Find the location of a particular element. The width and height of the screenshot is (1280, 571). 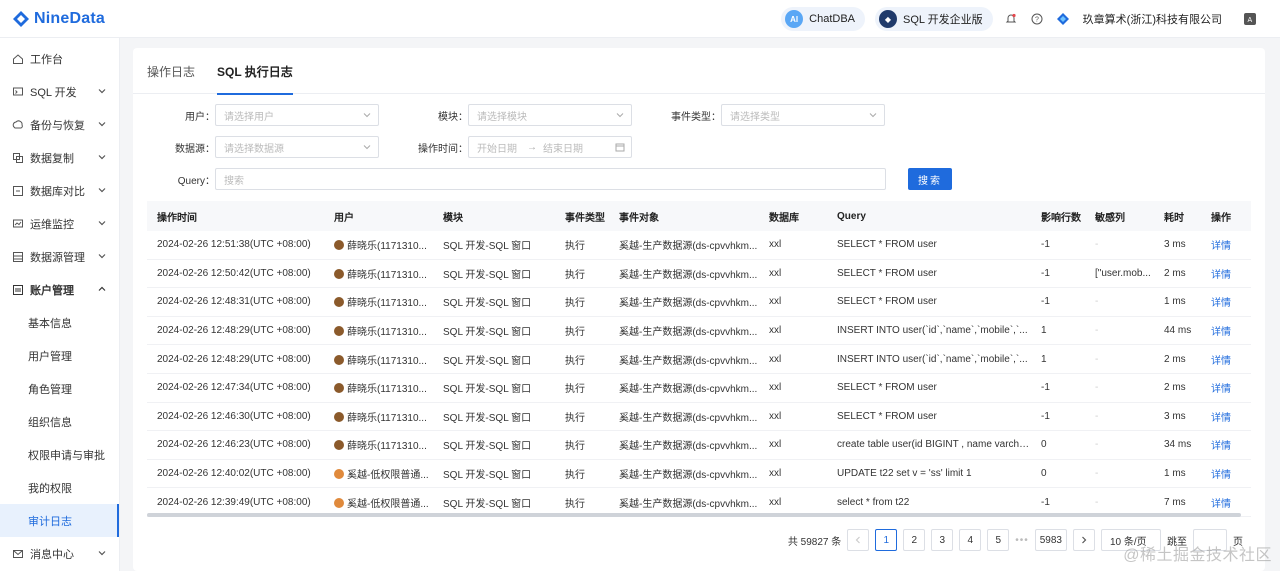

company-name: 玖章算术(浙江)科技有限公司 is located at coordinates (1152, 19).